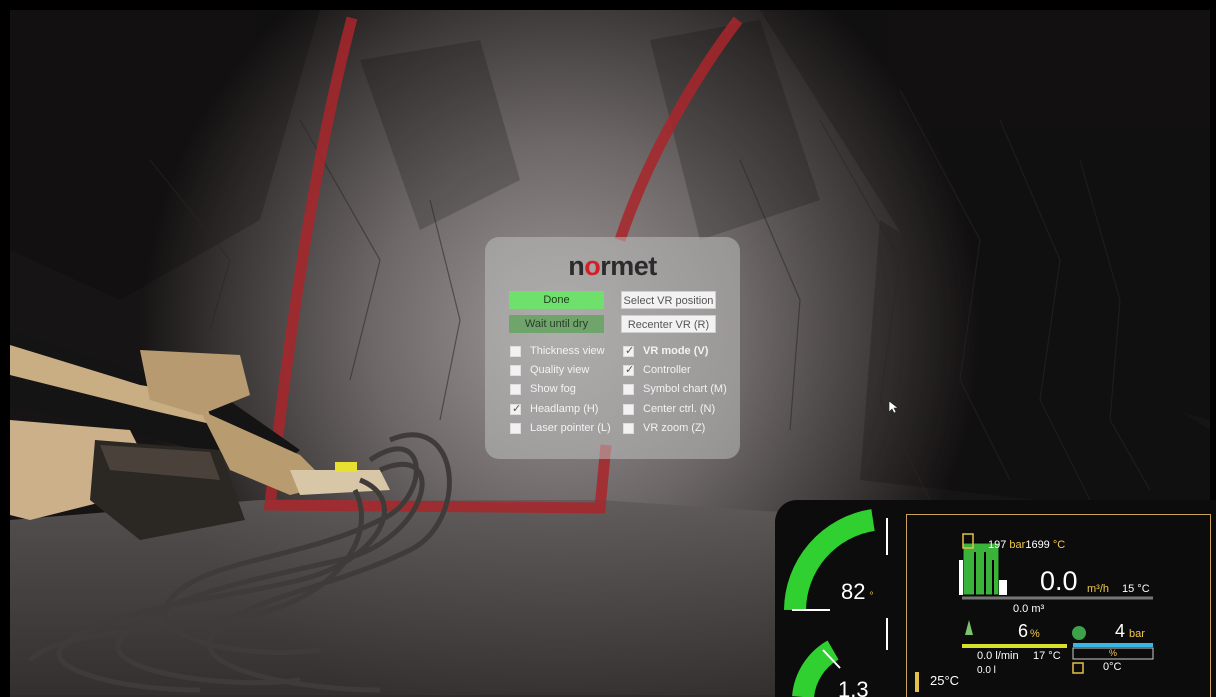 Image resolution: width=1216 pixels, height=697 pixels. I want to click on flow-unit: m³/h, so click(1098, 589).